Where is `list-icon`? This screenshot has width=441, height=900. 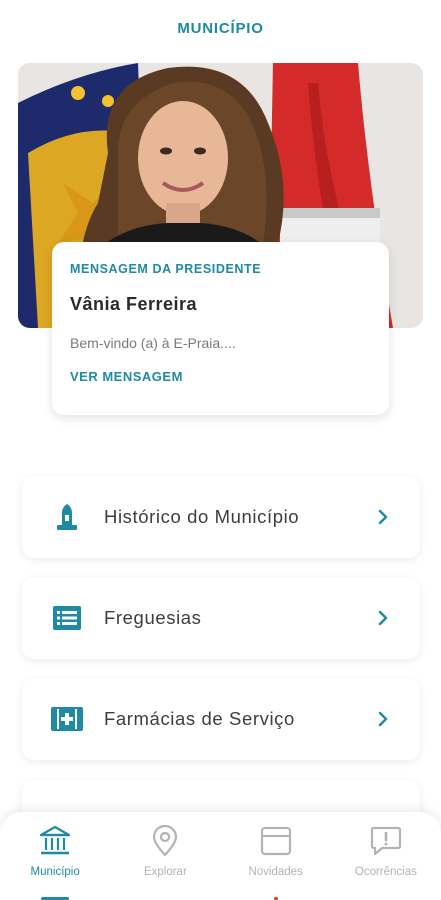
list-icon is located at coordinates (67, 618).